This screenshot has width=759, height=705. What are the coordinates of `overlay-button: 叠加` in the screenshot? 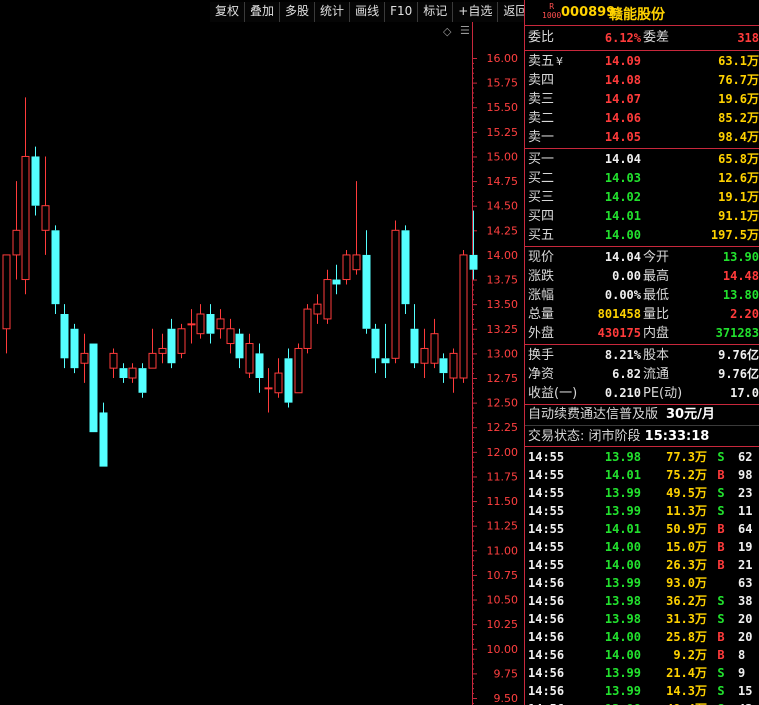 It's located at (262, 12).